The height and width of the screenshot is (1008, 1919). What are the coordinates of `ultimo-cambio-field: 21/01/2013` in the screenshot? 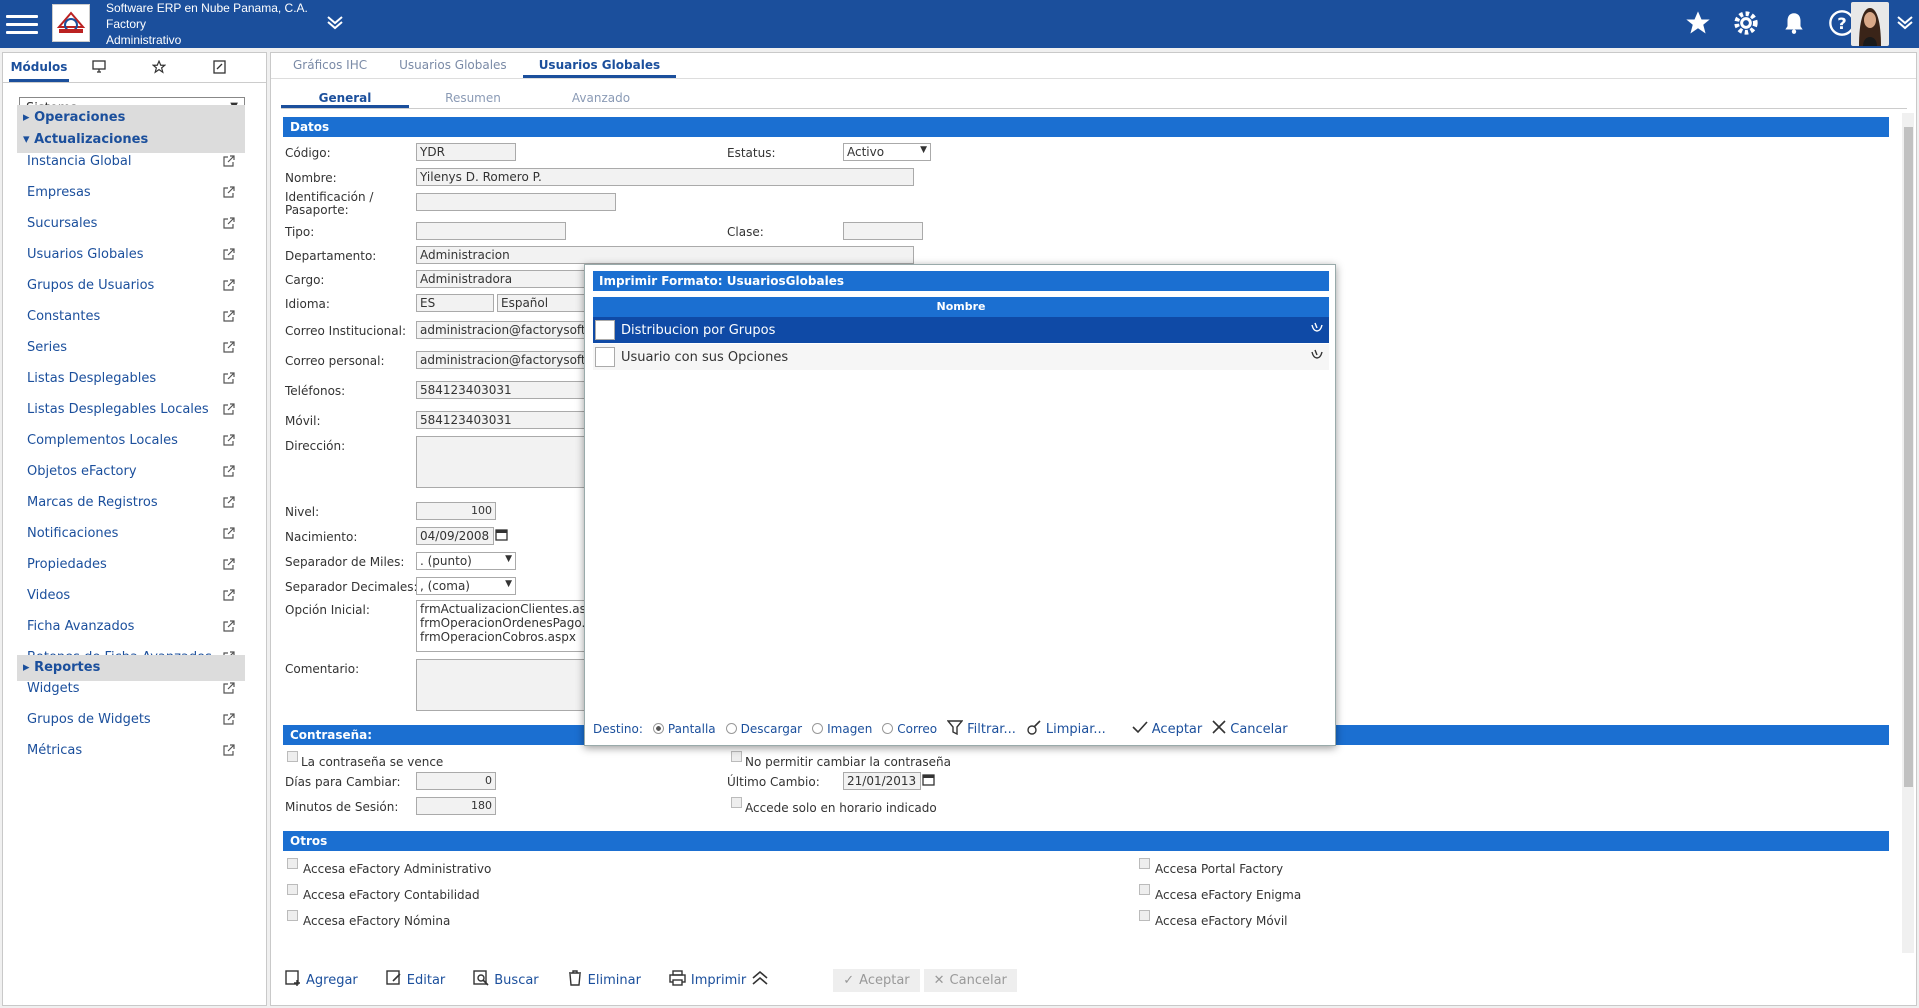 It's located at (882, 781).